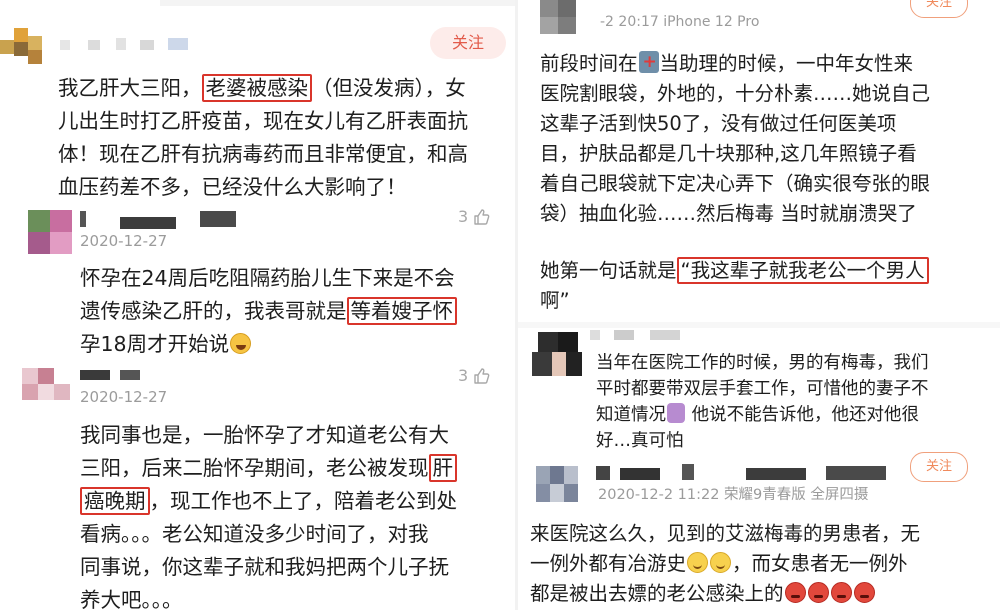  Describe the element at coordinates (213, 311) in the screenshot. I see `text-segment: 遗传感染乙肝的，我表哥就是` at that location.